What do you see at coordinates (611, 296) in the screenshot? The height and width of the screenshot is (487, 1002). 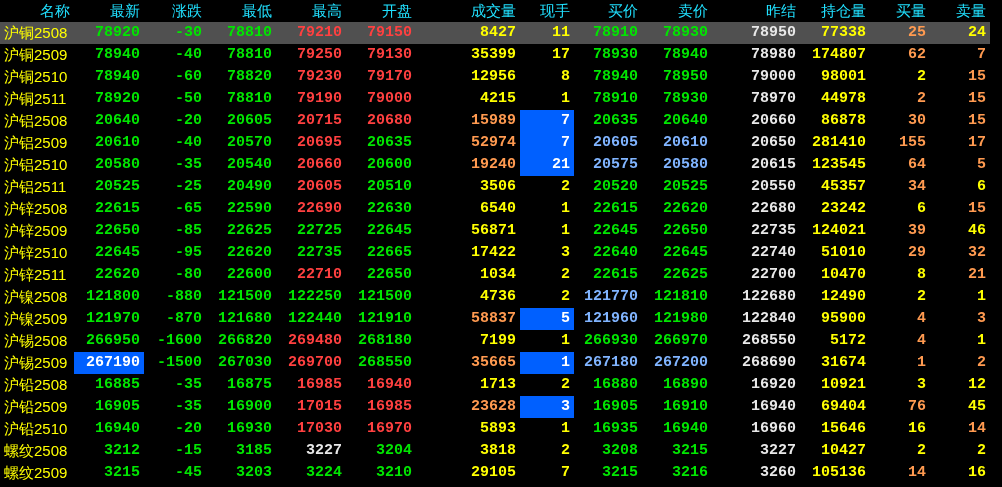 I see `cell-value: 121770` at bounding box center [611, 296].